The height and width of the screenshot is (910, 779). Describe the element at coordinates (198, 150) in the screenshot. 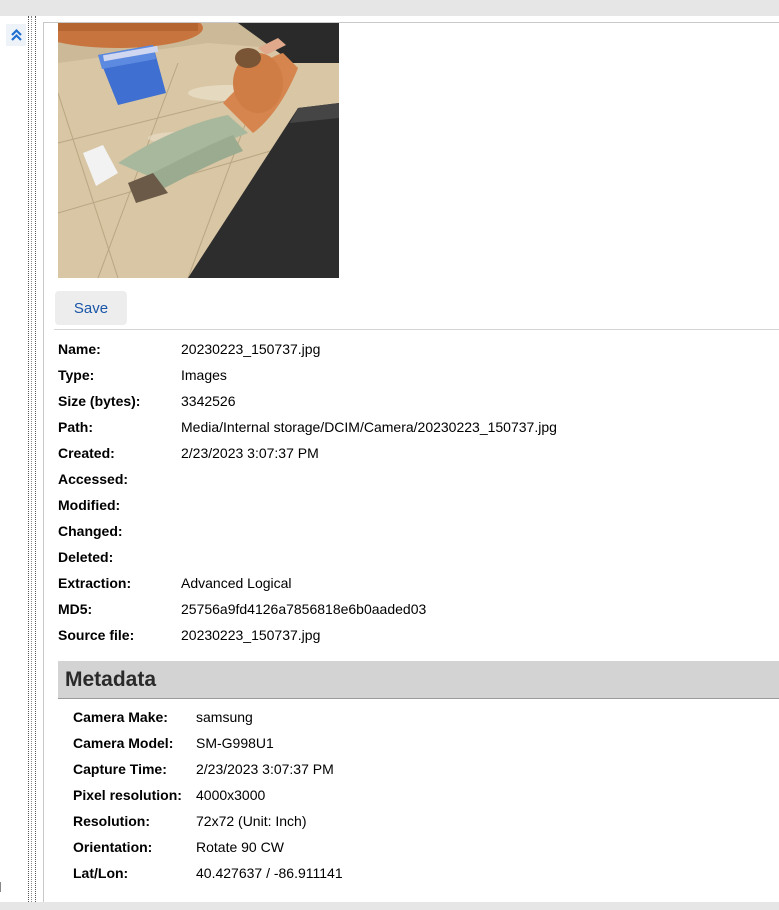

I see `image-preview` at that location.